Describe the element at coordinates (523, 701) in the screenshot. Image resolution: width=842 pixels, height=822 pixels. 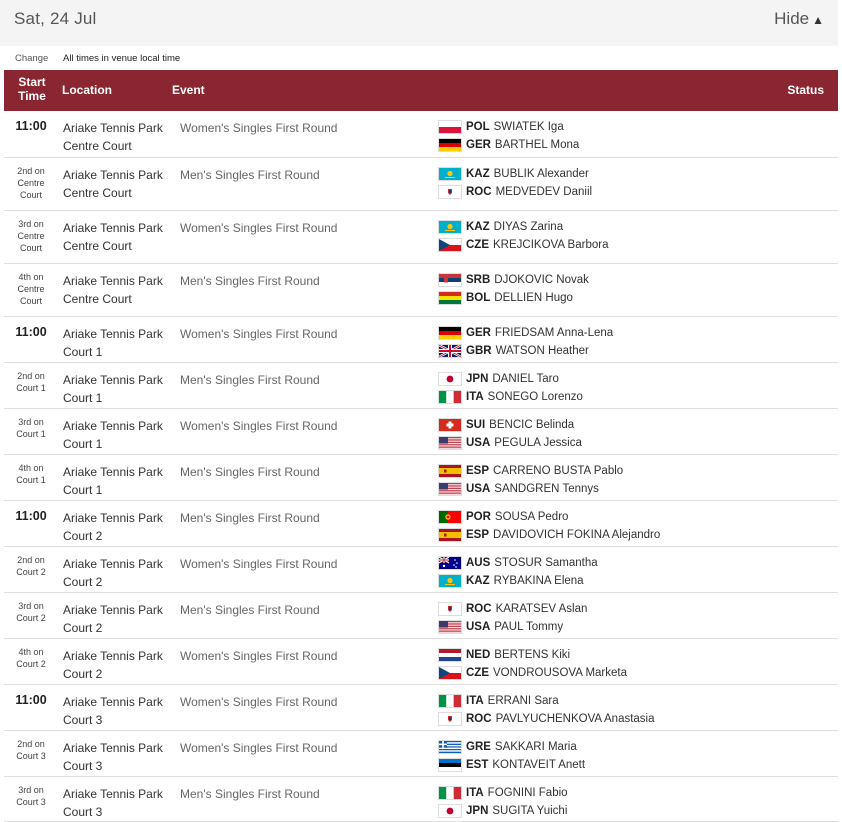
I see `player-name: ERRANI Sara` at that location.